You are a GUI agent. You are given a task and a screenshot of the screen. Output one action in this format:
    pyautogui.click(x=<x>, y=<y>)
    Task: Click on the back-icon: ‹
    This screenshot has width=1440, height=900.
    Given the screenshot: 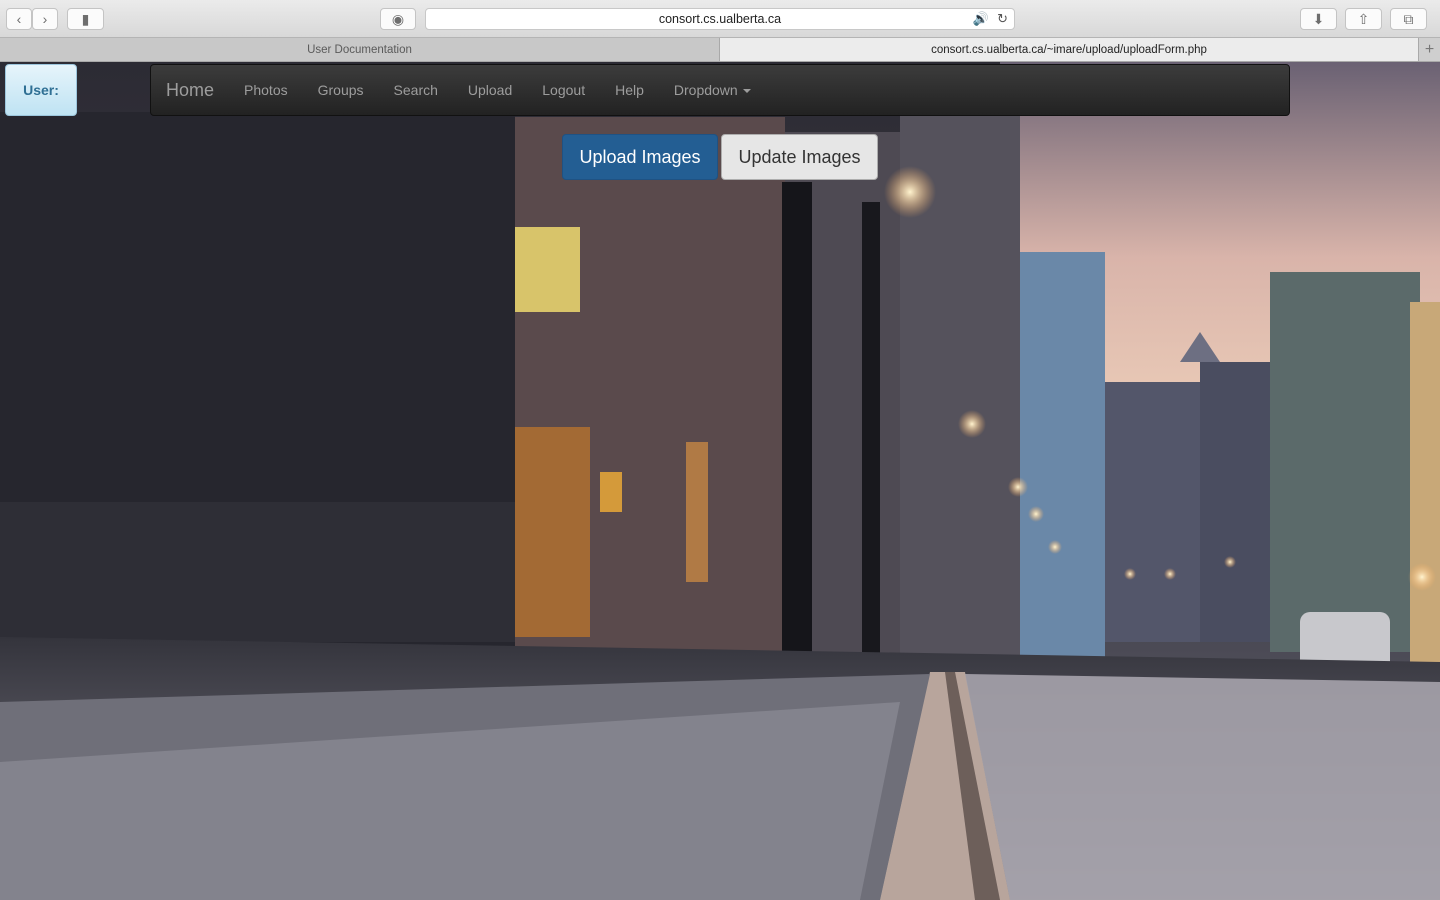 What is the action you would take?
    pyautogui.click(x=19, y=19)
    